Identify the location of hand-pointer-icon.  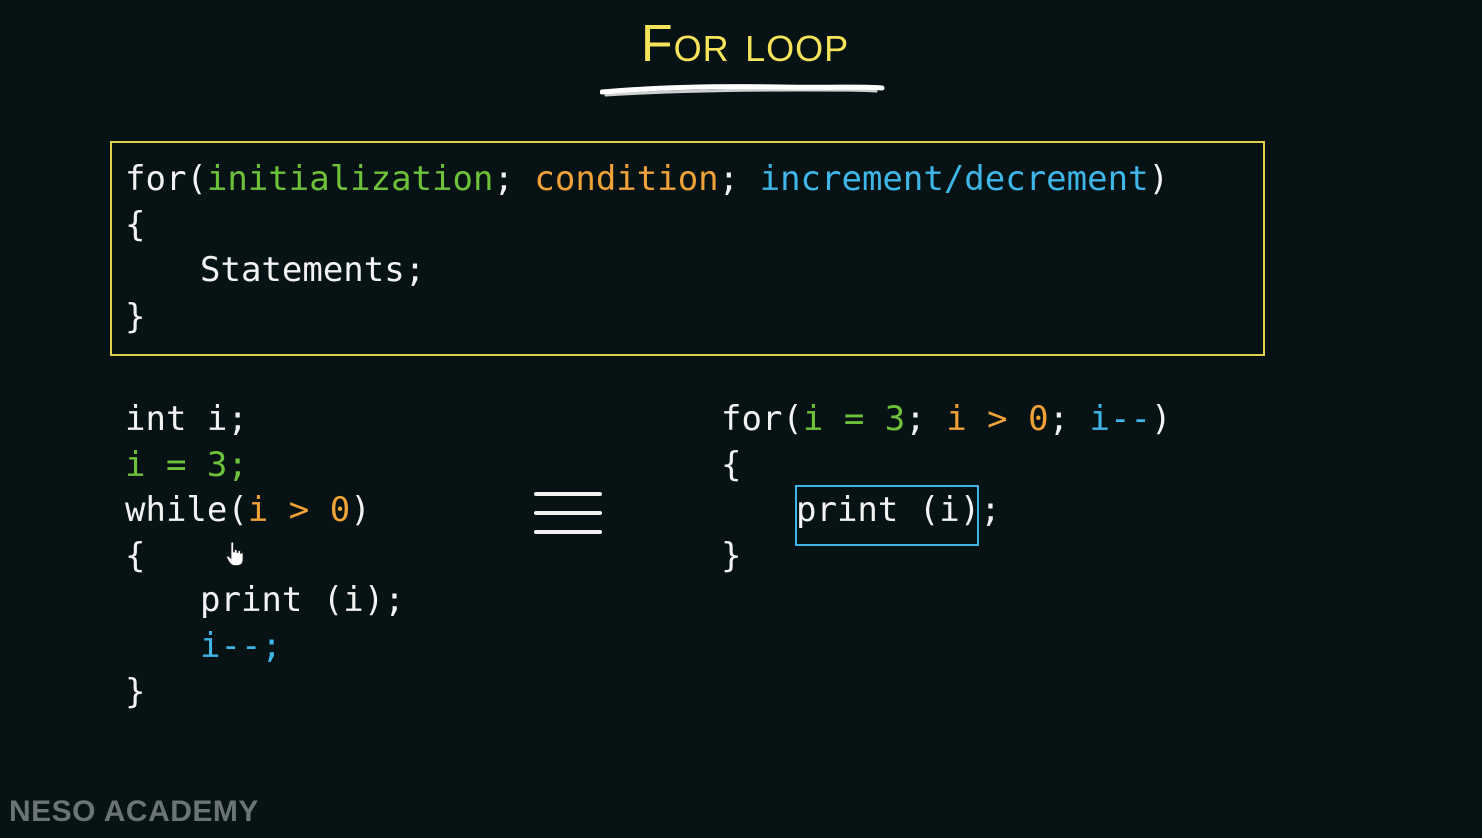
(235, 553).